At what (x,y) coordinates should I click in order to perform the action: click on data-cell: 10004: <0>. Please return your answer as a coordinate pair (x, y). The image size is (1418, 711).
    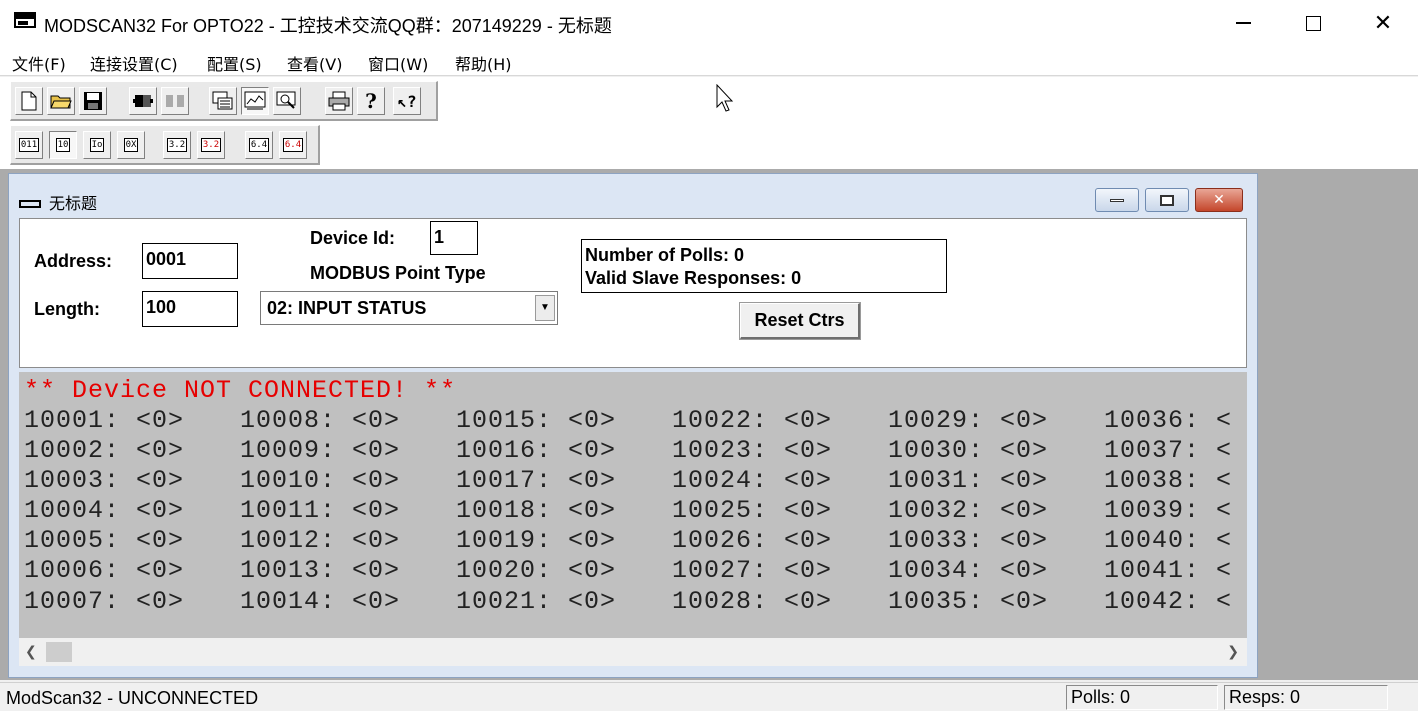
    Looking at the image, I should click on (104, 511).